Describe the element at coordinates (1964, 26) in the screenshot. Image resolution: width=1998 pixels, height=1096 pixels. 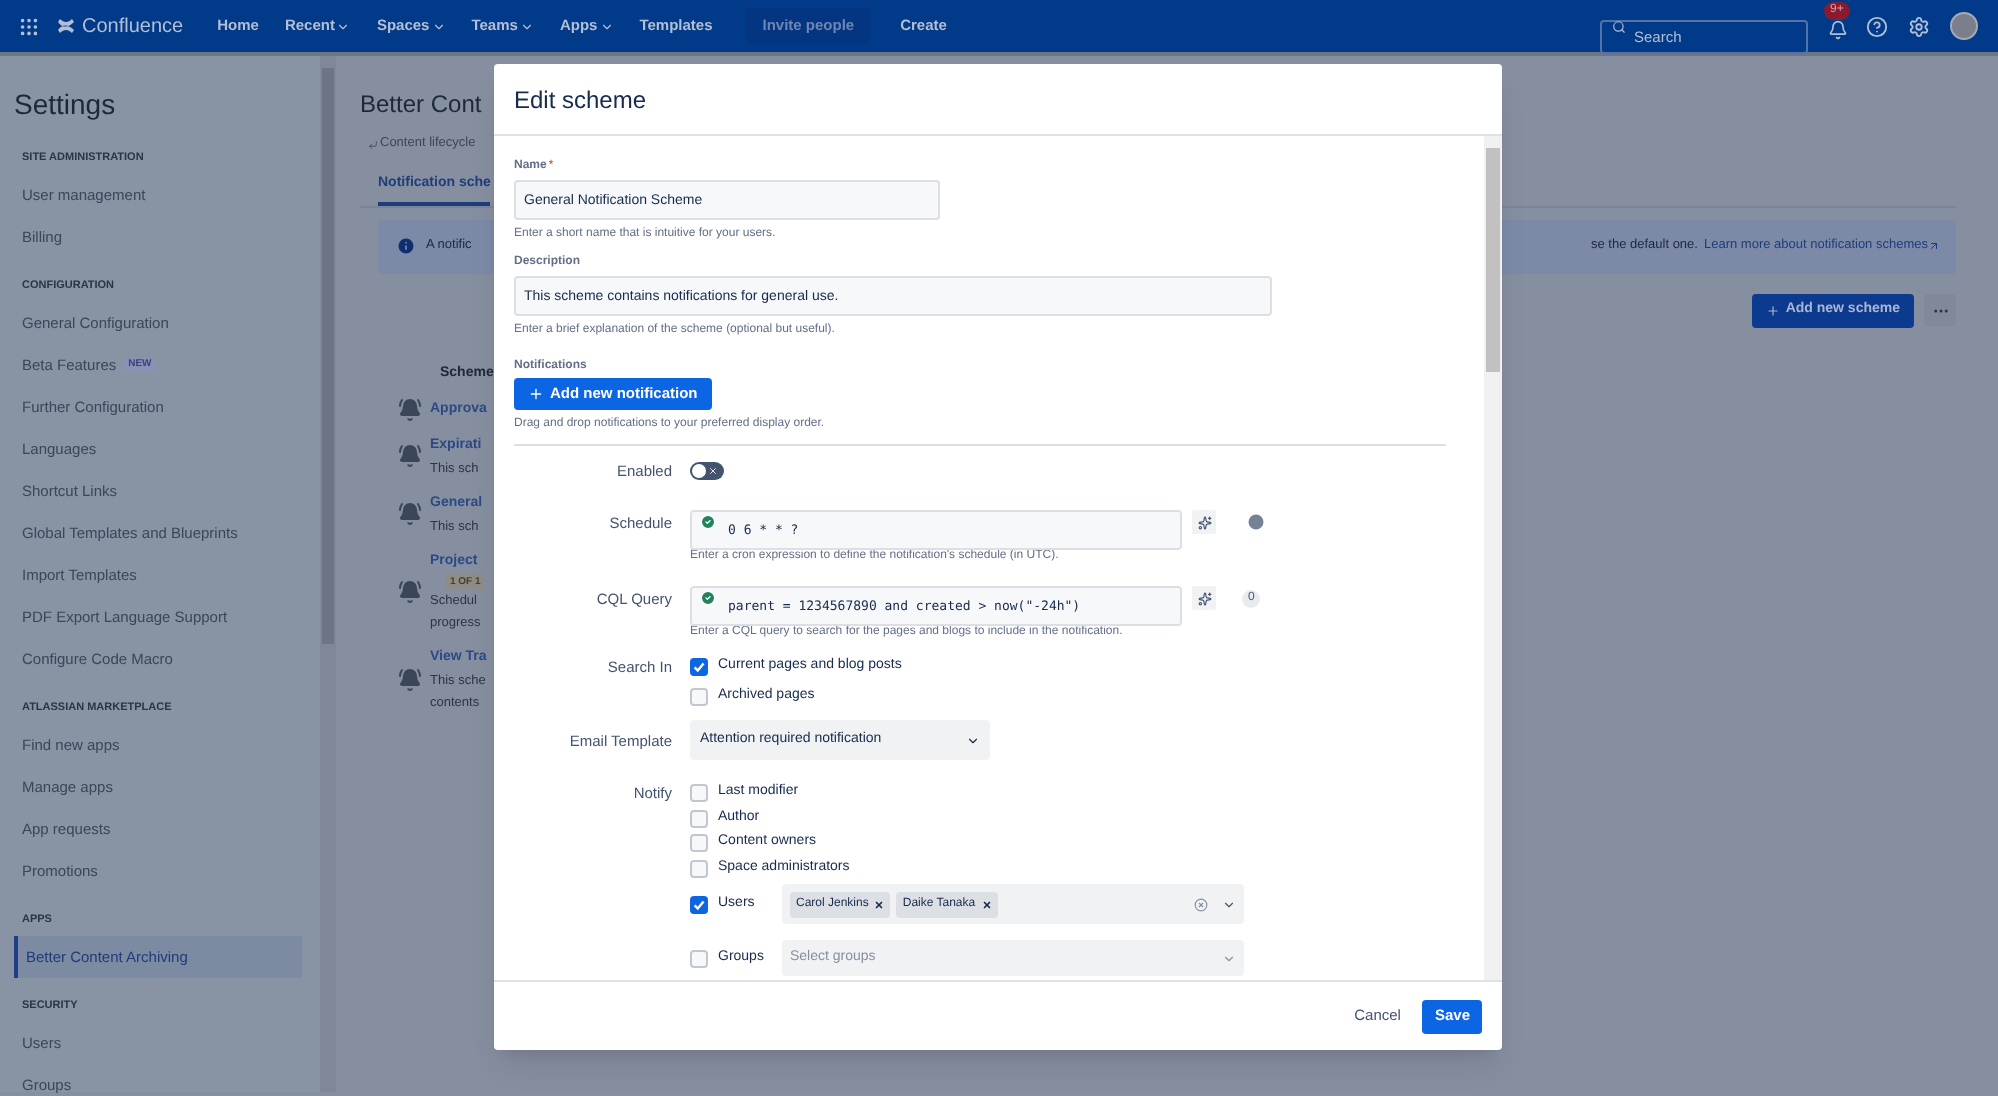
I see `avatar` at that location.